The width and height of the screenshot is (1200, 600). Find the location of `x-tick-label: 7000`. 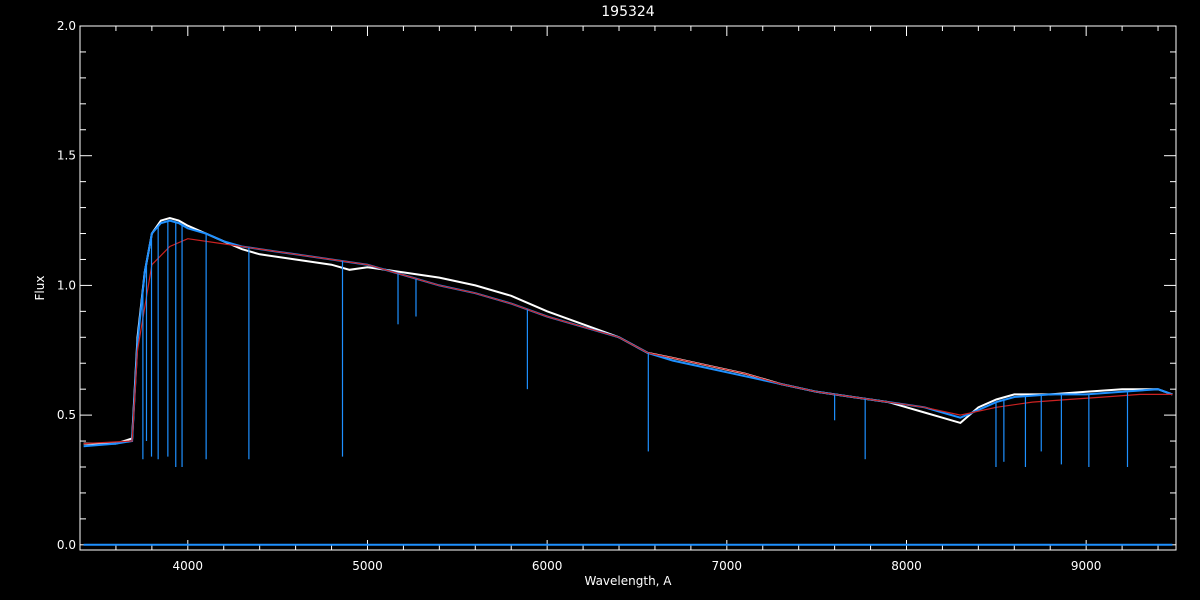

x-tick-label: 7000 is located at coordinates (727, 566).